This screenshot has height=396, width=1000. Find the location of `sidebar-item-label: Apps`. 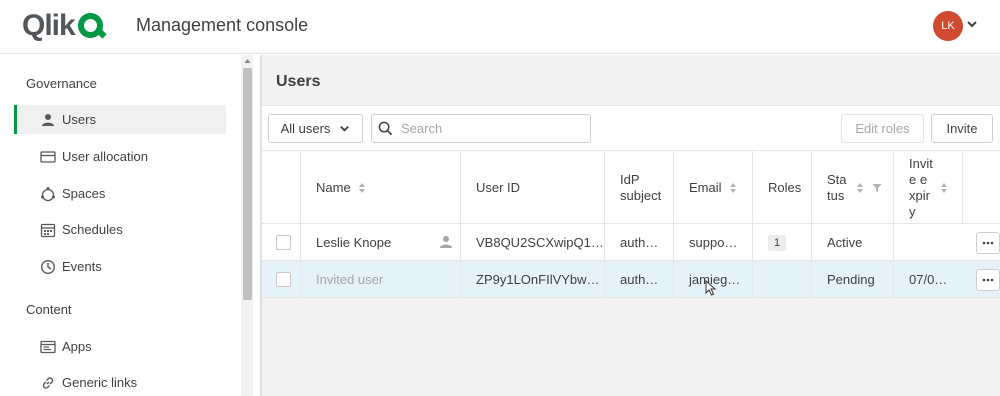

sidebar-item-label: Apps is located at coordinates (77, 346).